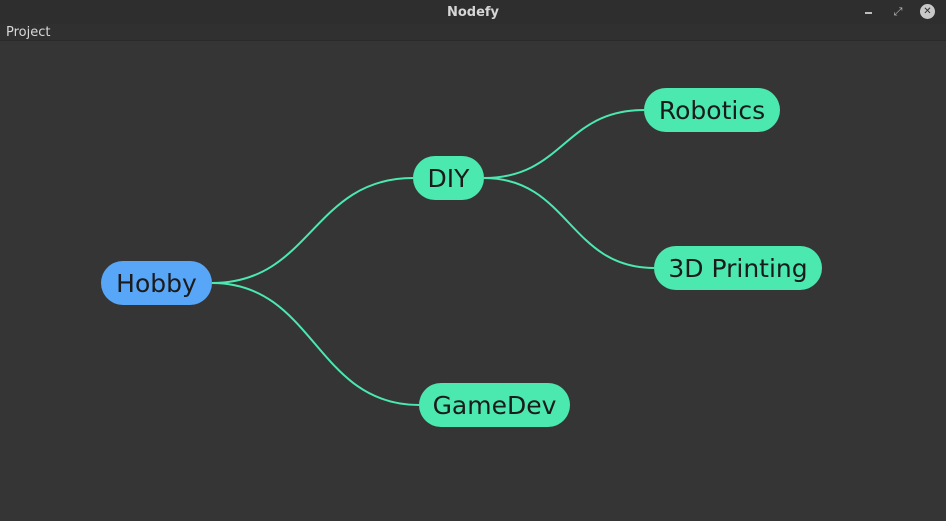 This screenshot has height=521, width=946. I want to click on edge-hobby-gamedev, so click(315, 344).